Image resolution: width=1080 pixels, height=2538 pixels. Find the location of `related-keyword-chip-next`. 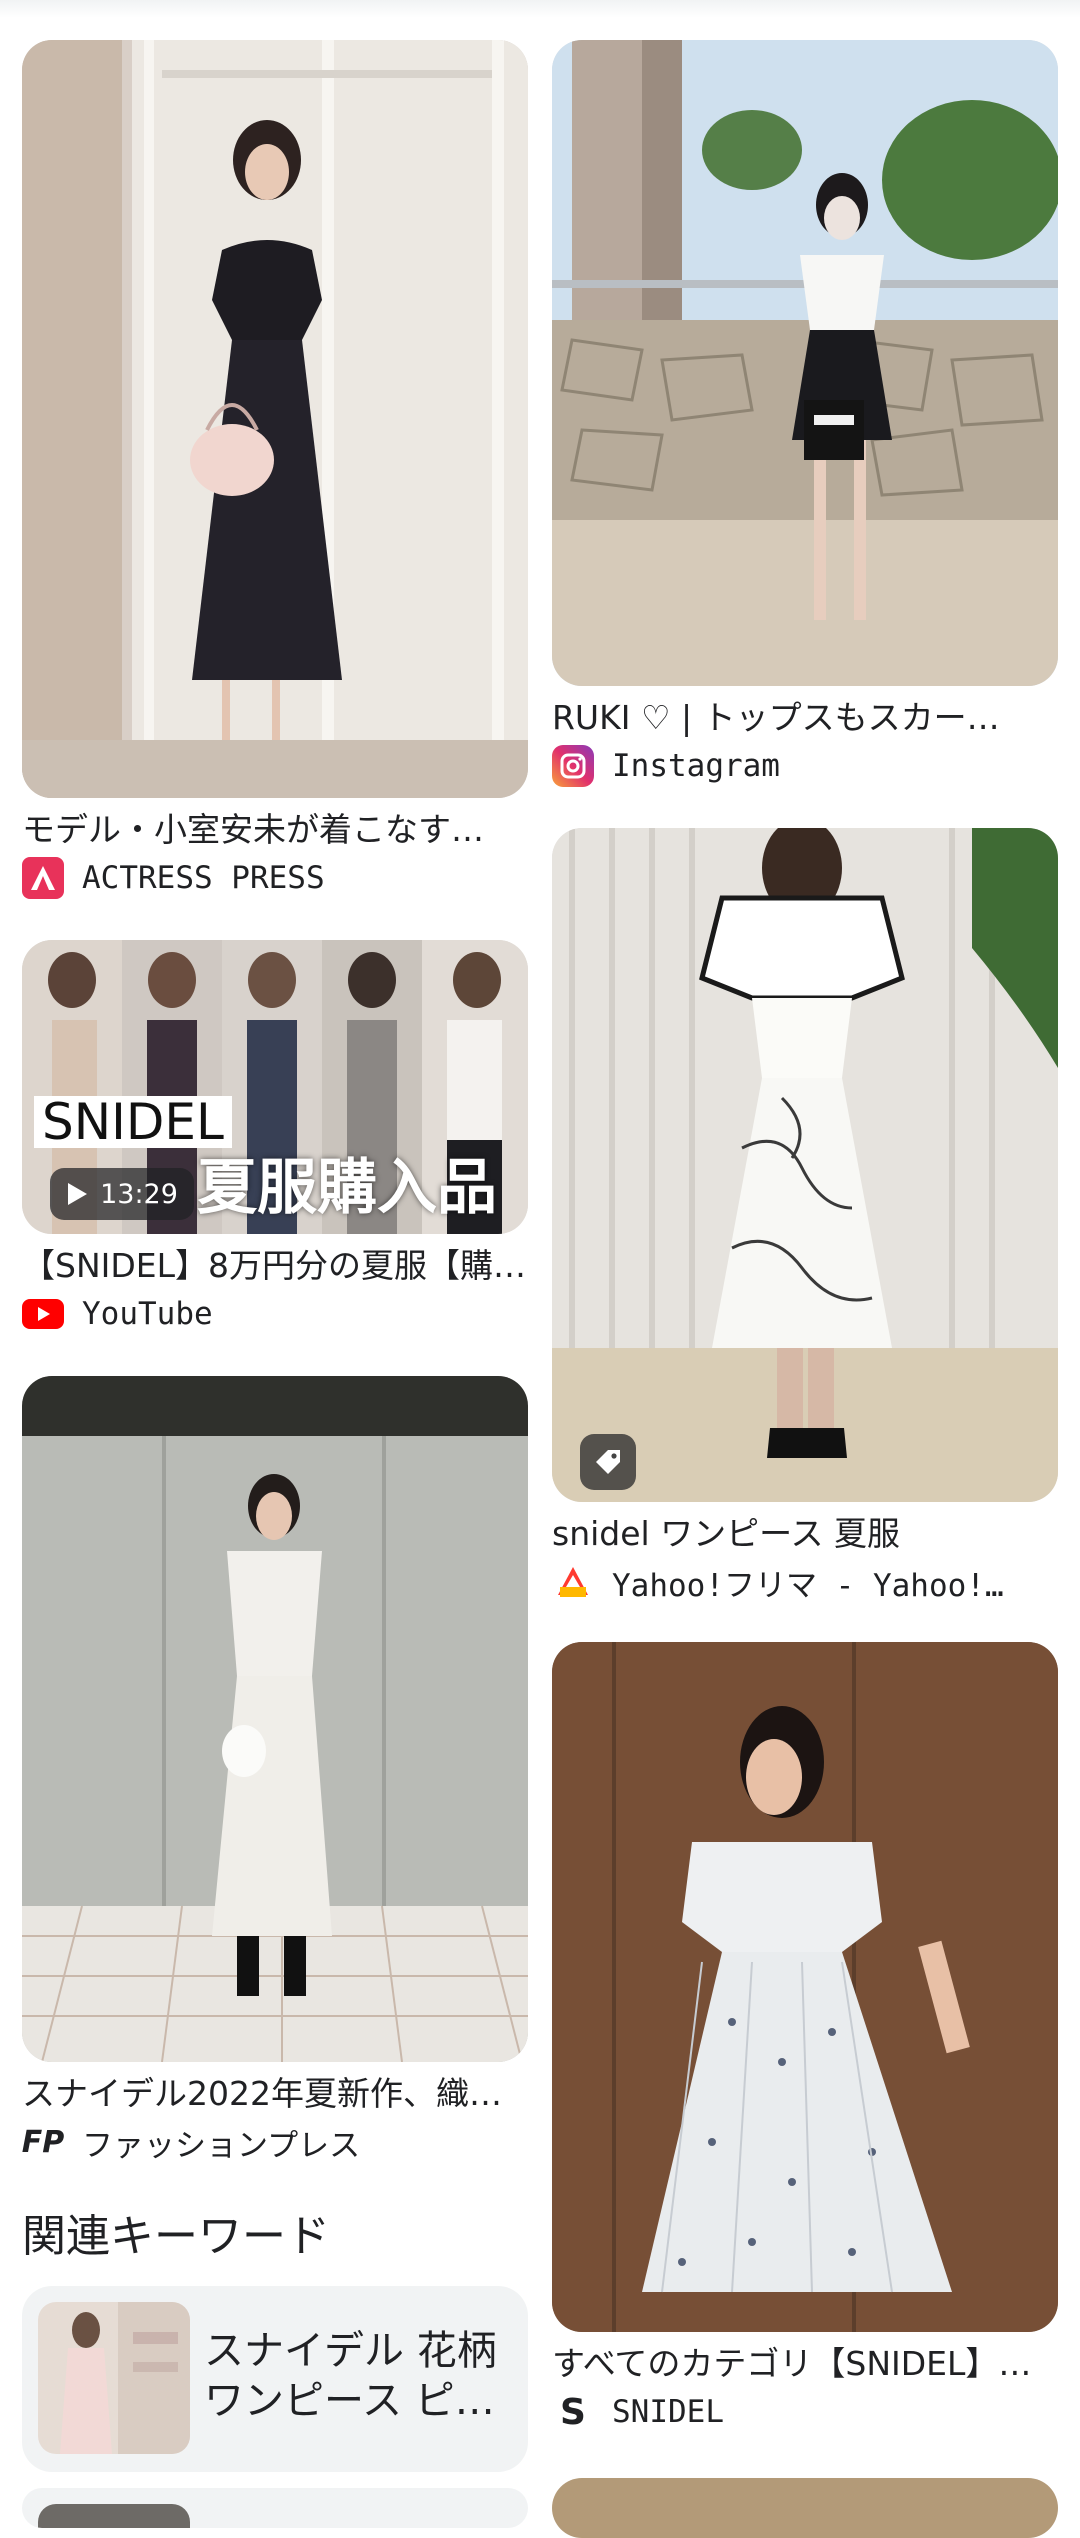

related-keyword-chip-next is located at coordinates (275, 2508).